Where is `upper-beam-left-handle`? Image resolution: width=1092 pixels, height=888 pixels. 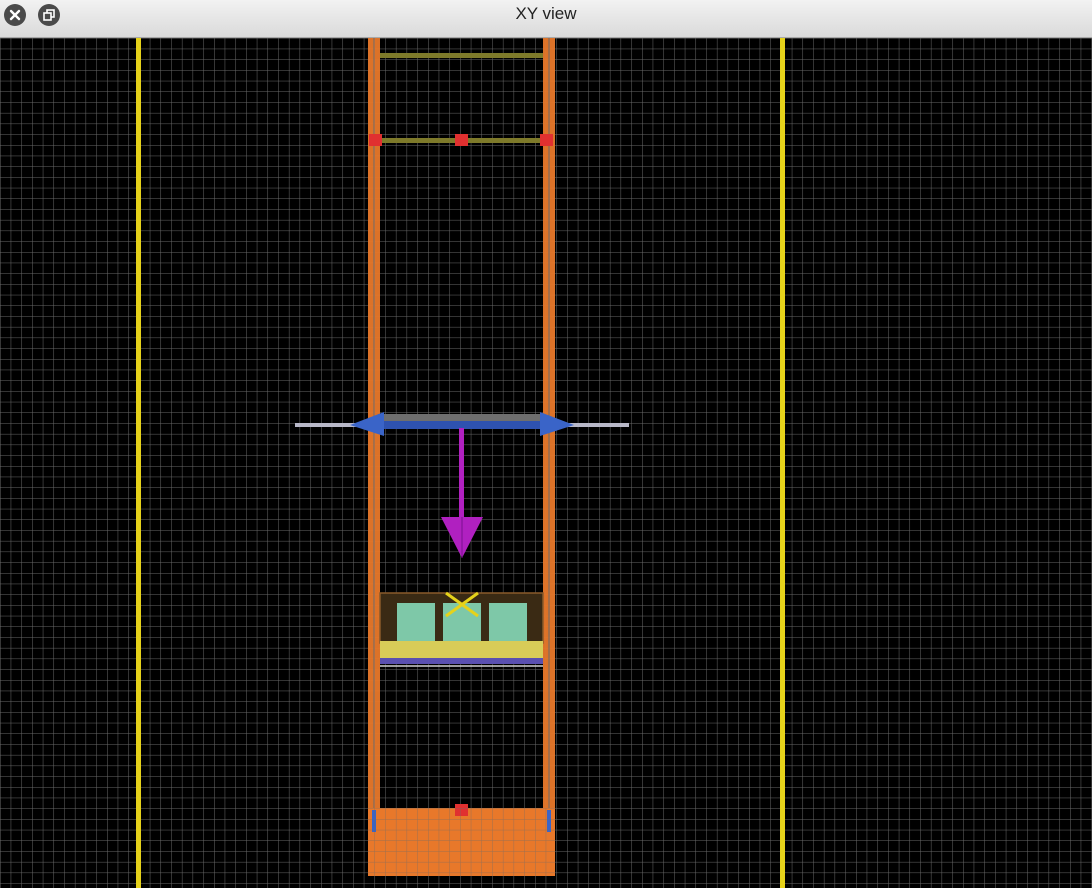 upper-beam-left-handle is located at coordinates (375, 140).